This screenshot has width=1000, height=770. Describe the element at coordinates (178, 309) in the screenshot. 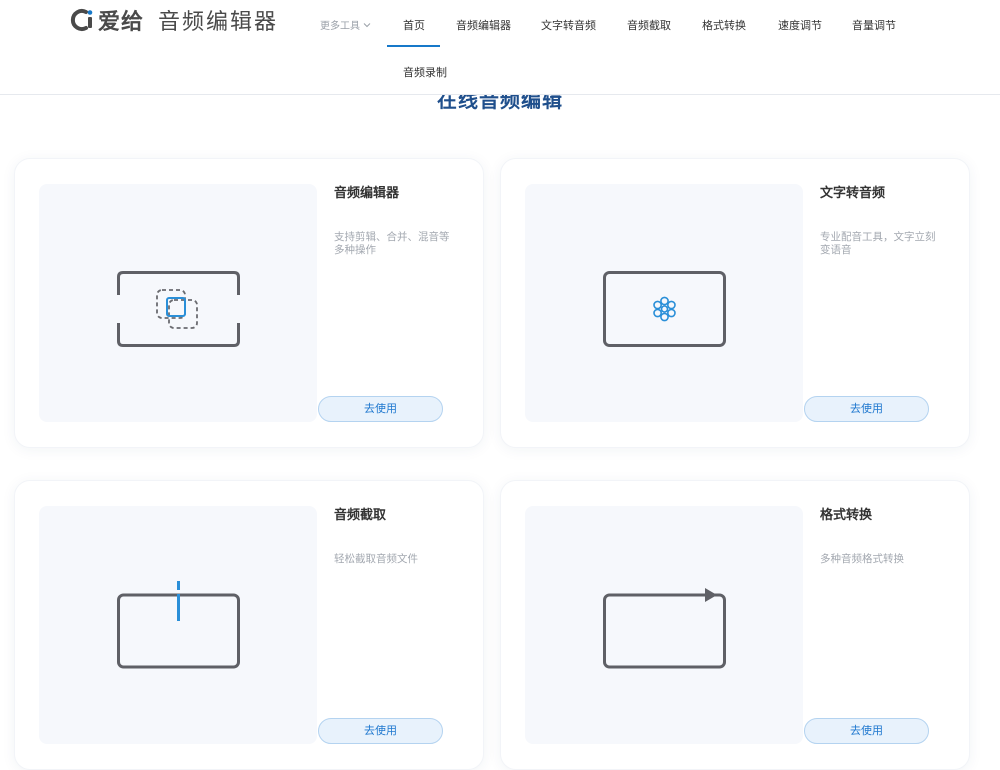

I see `edit-frame-icon` at that location.